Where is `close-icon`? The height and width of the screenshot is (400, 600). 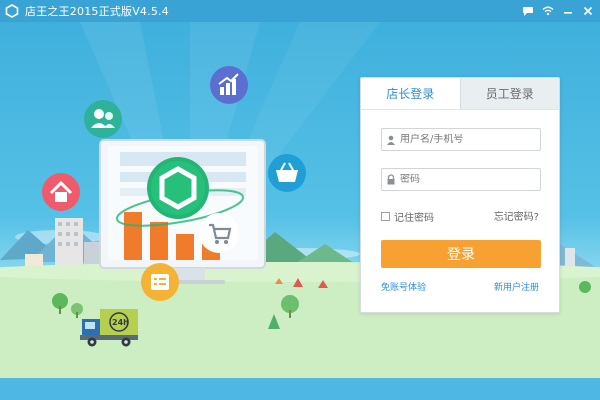 close-icon is located at coordinates (588, 11).